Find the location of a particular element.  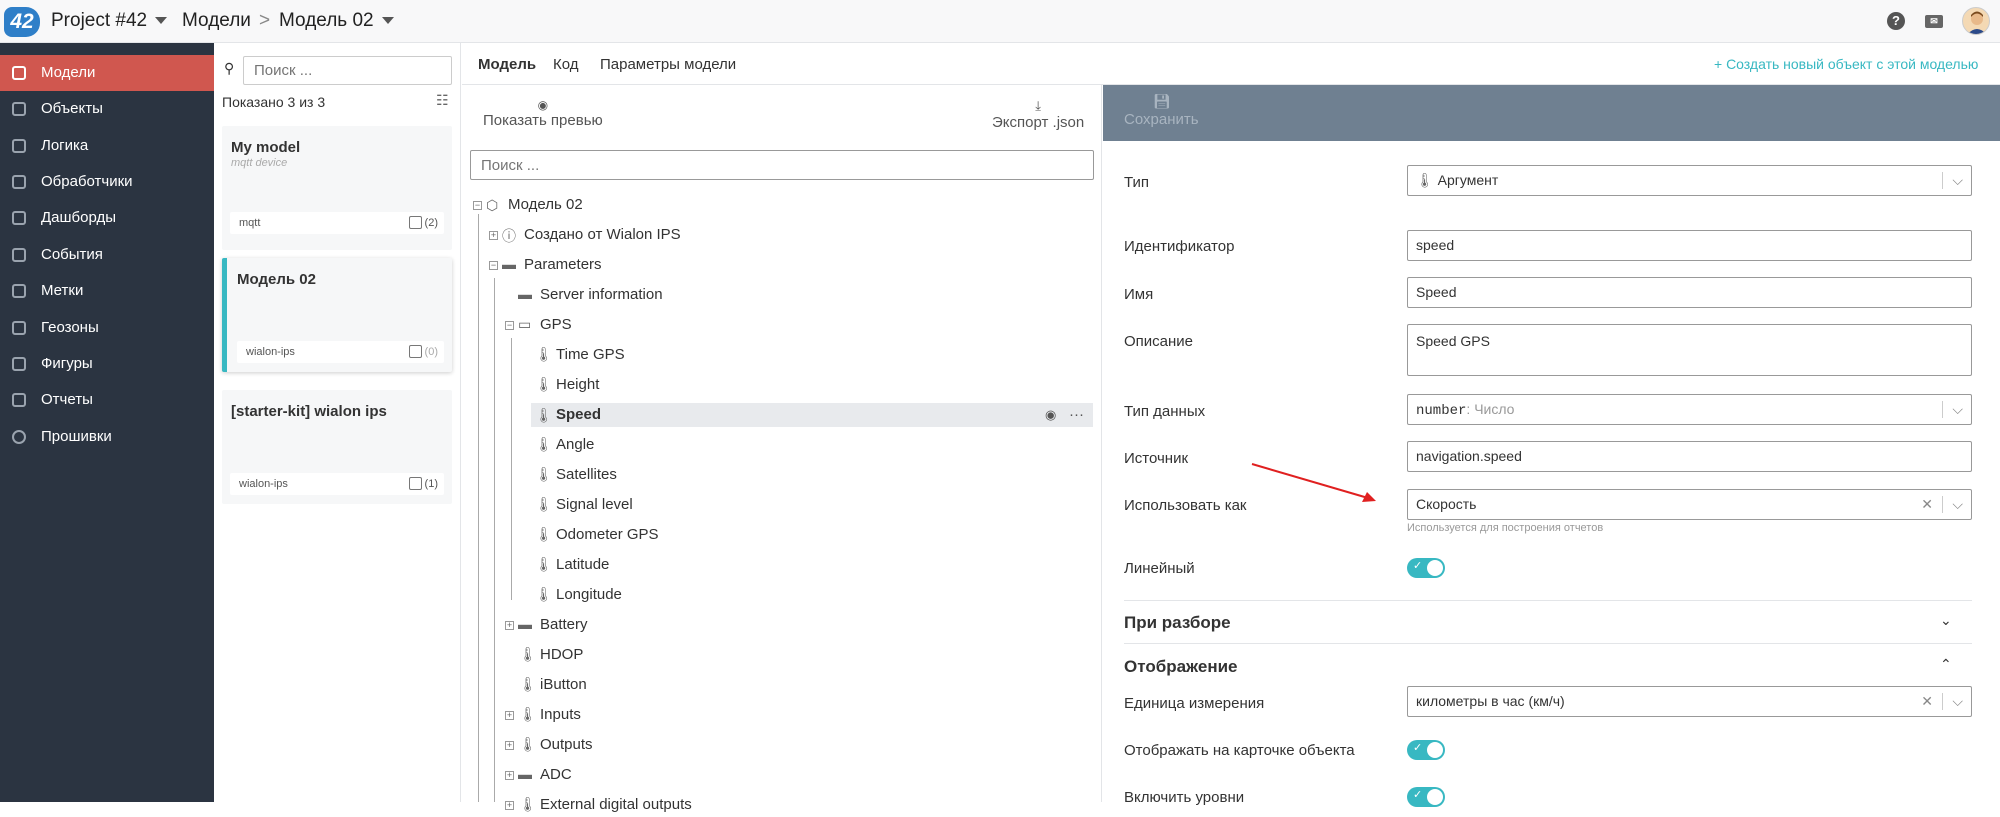

sidebar-item-firmware: Прошивки is located at coordinates (107, 437).